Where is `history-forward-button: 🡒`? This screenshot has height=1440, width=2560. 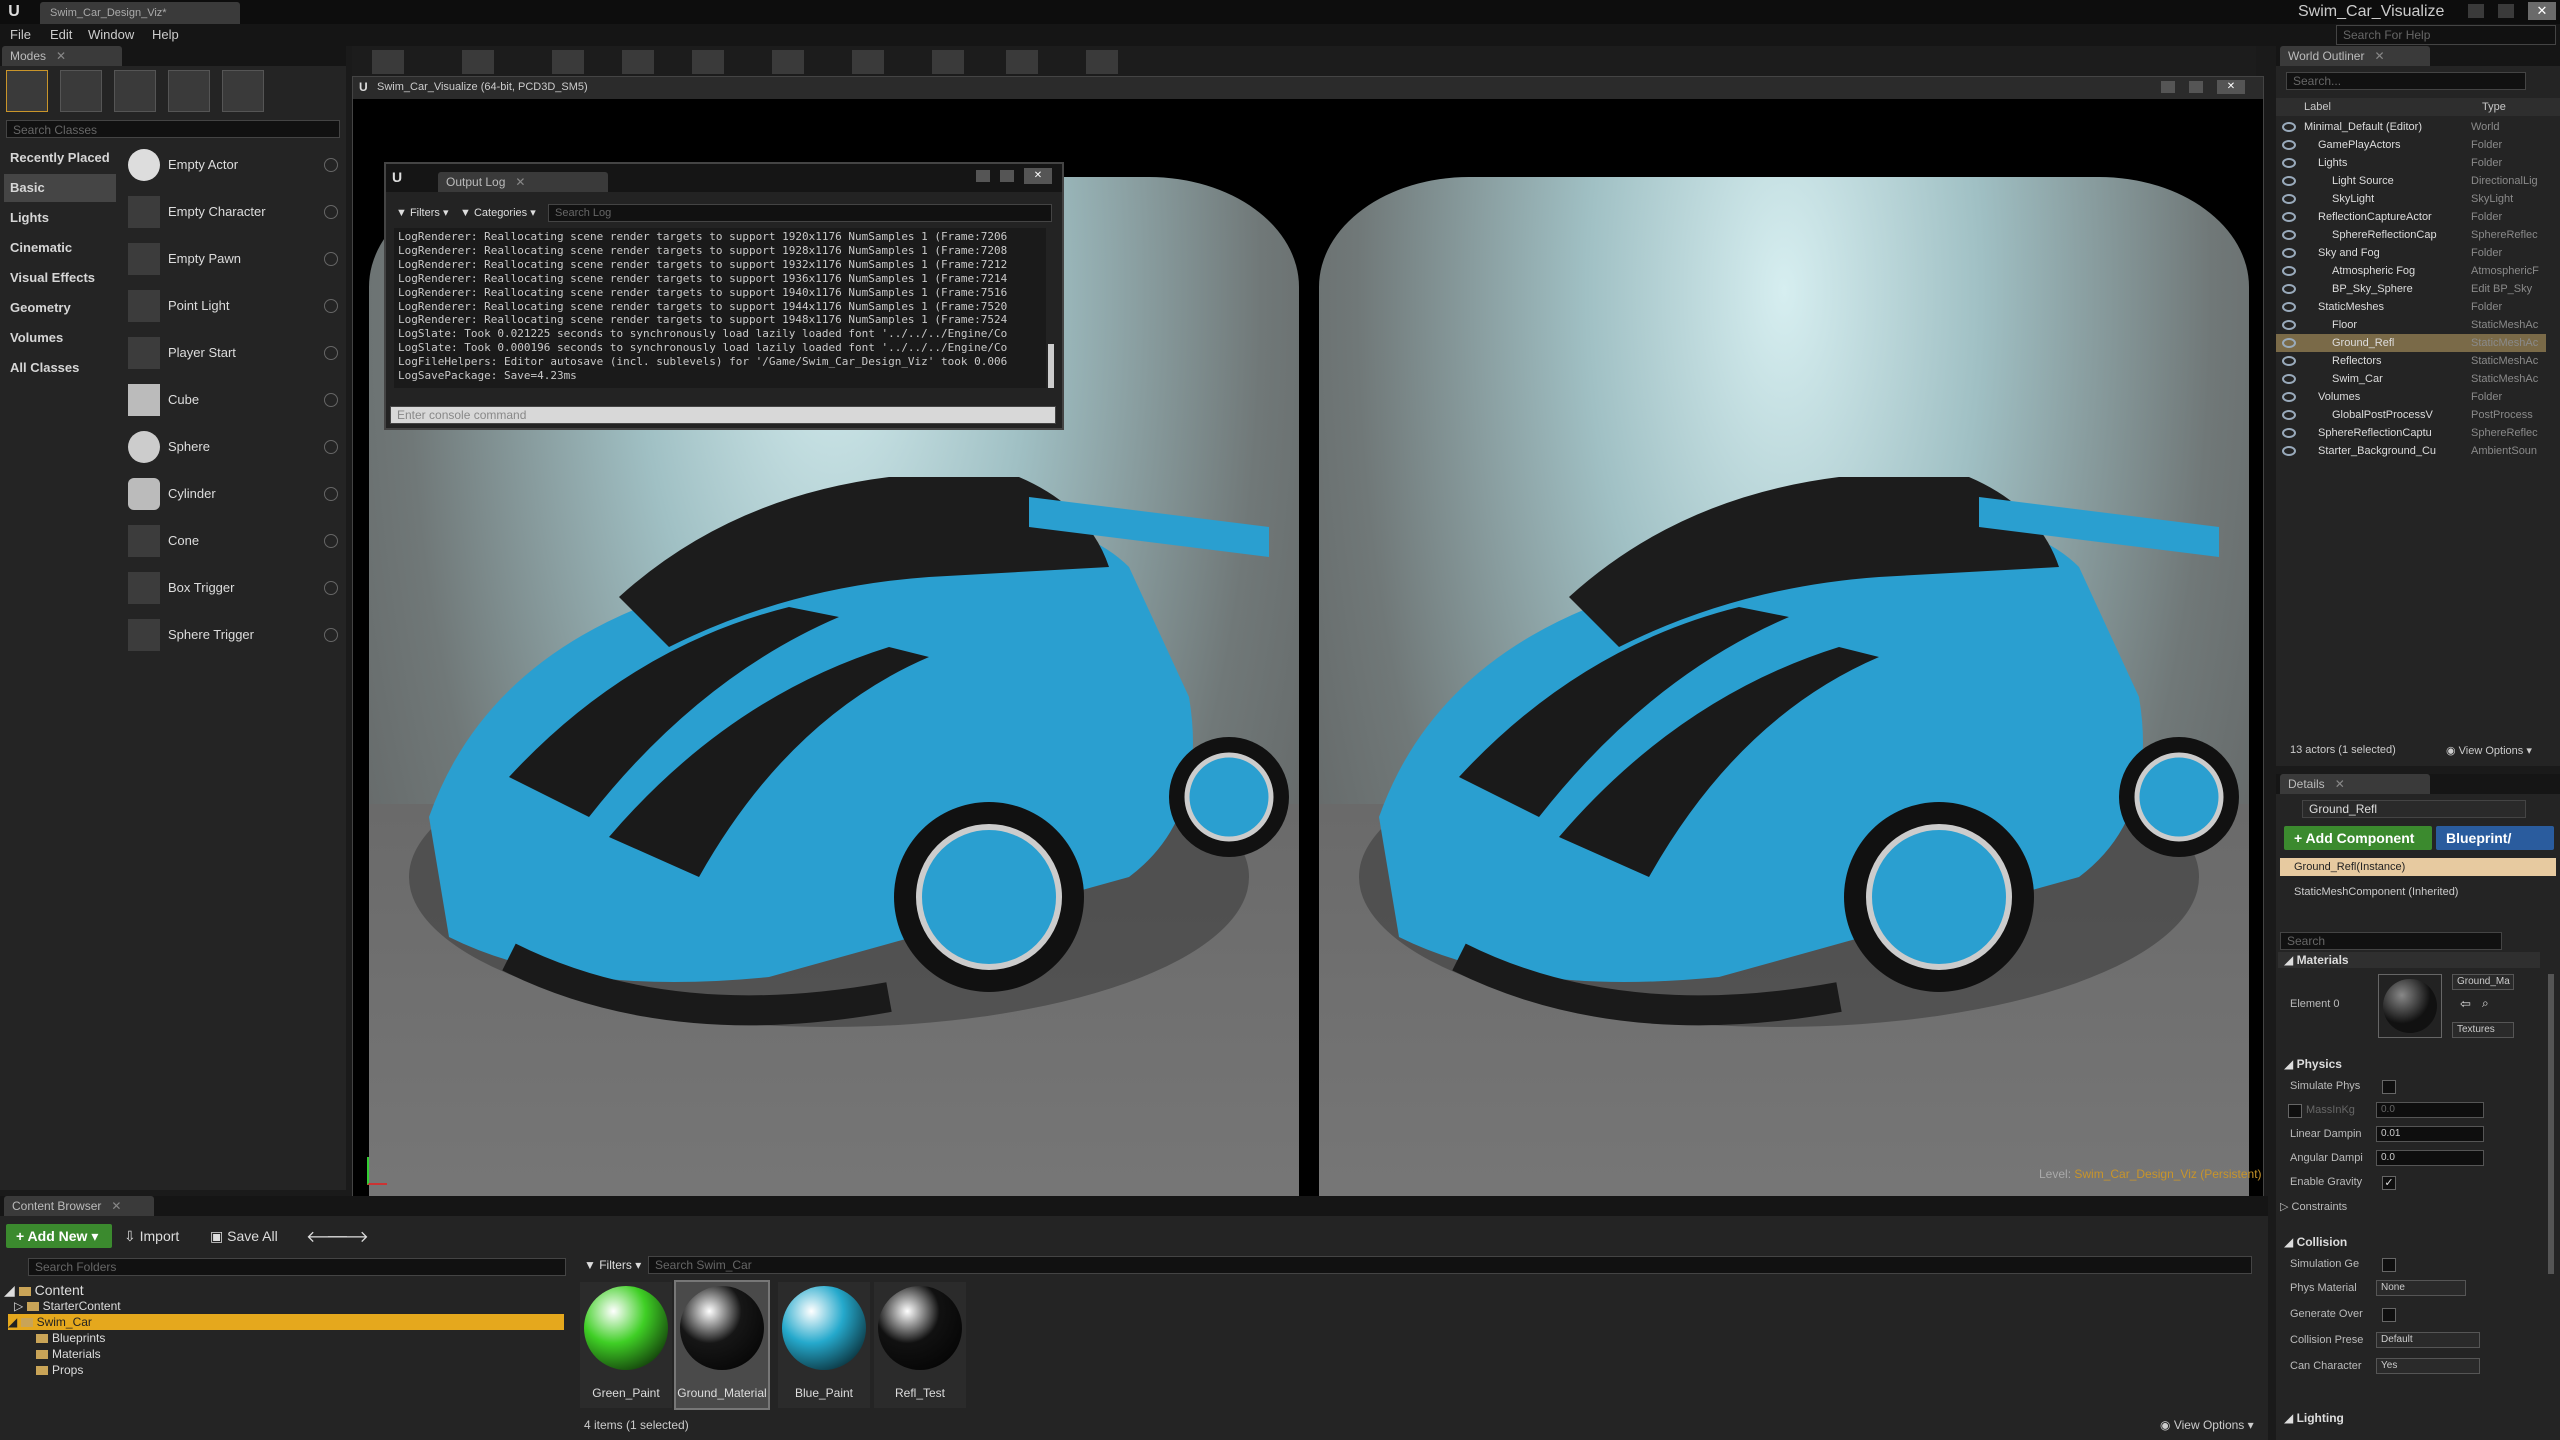
history-forward-button: 🡒 is located at coordinates (347, 1236).